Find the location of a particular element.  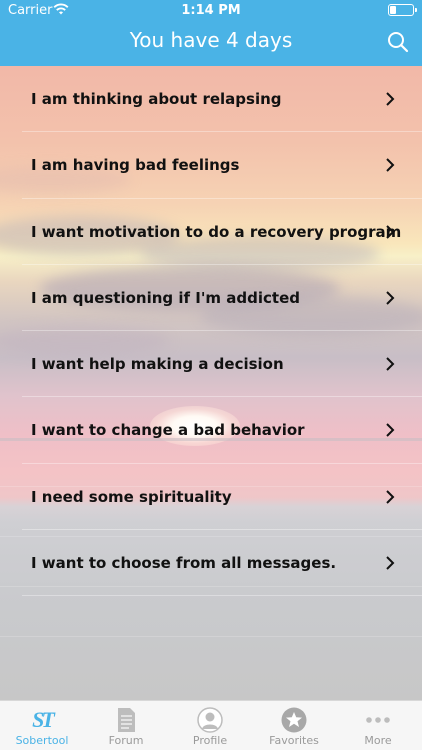

list-item-label: I need some spirituality is located at coordinates (131, 496).